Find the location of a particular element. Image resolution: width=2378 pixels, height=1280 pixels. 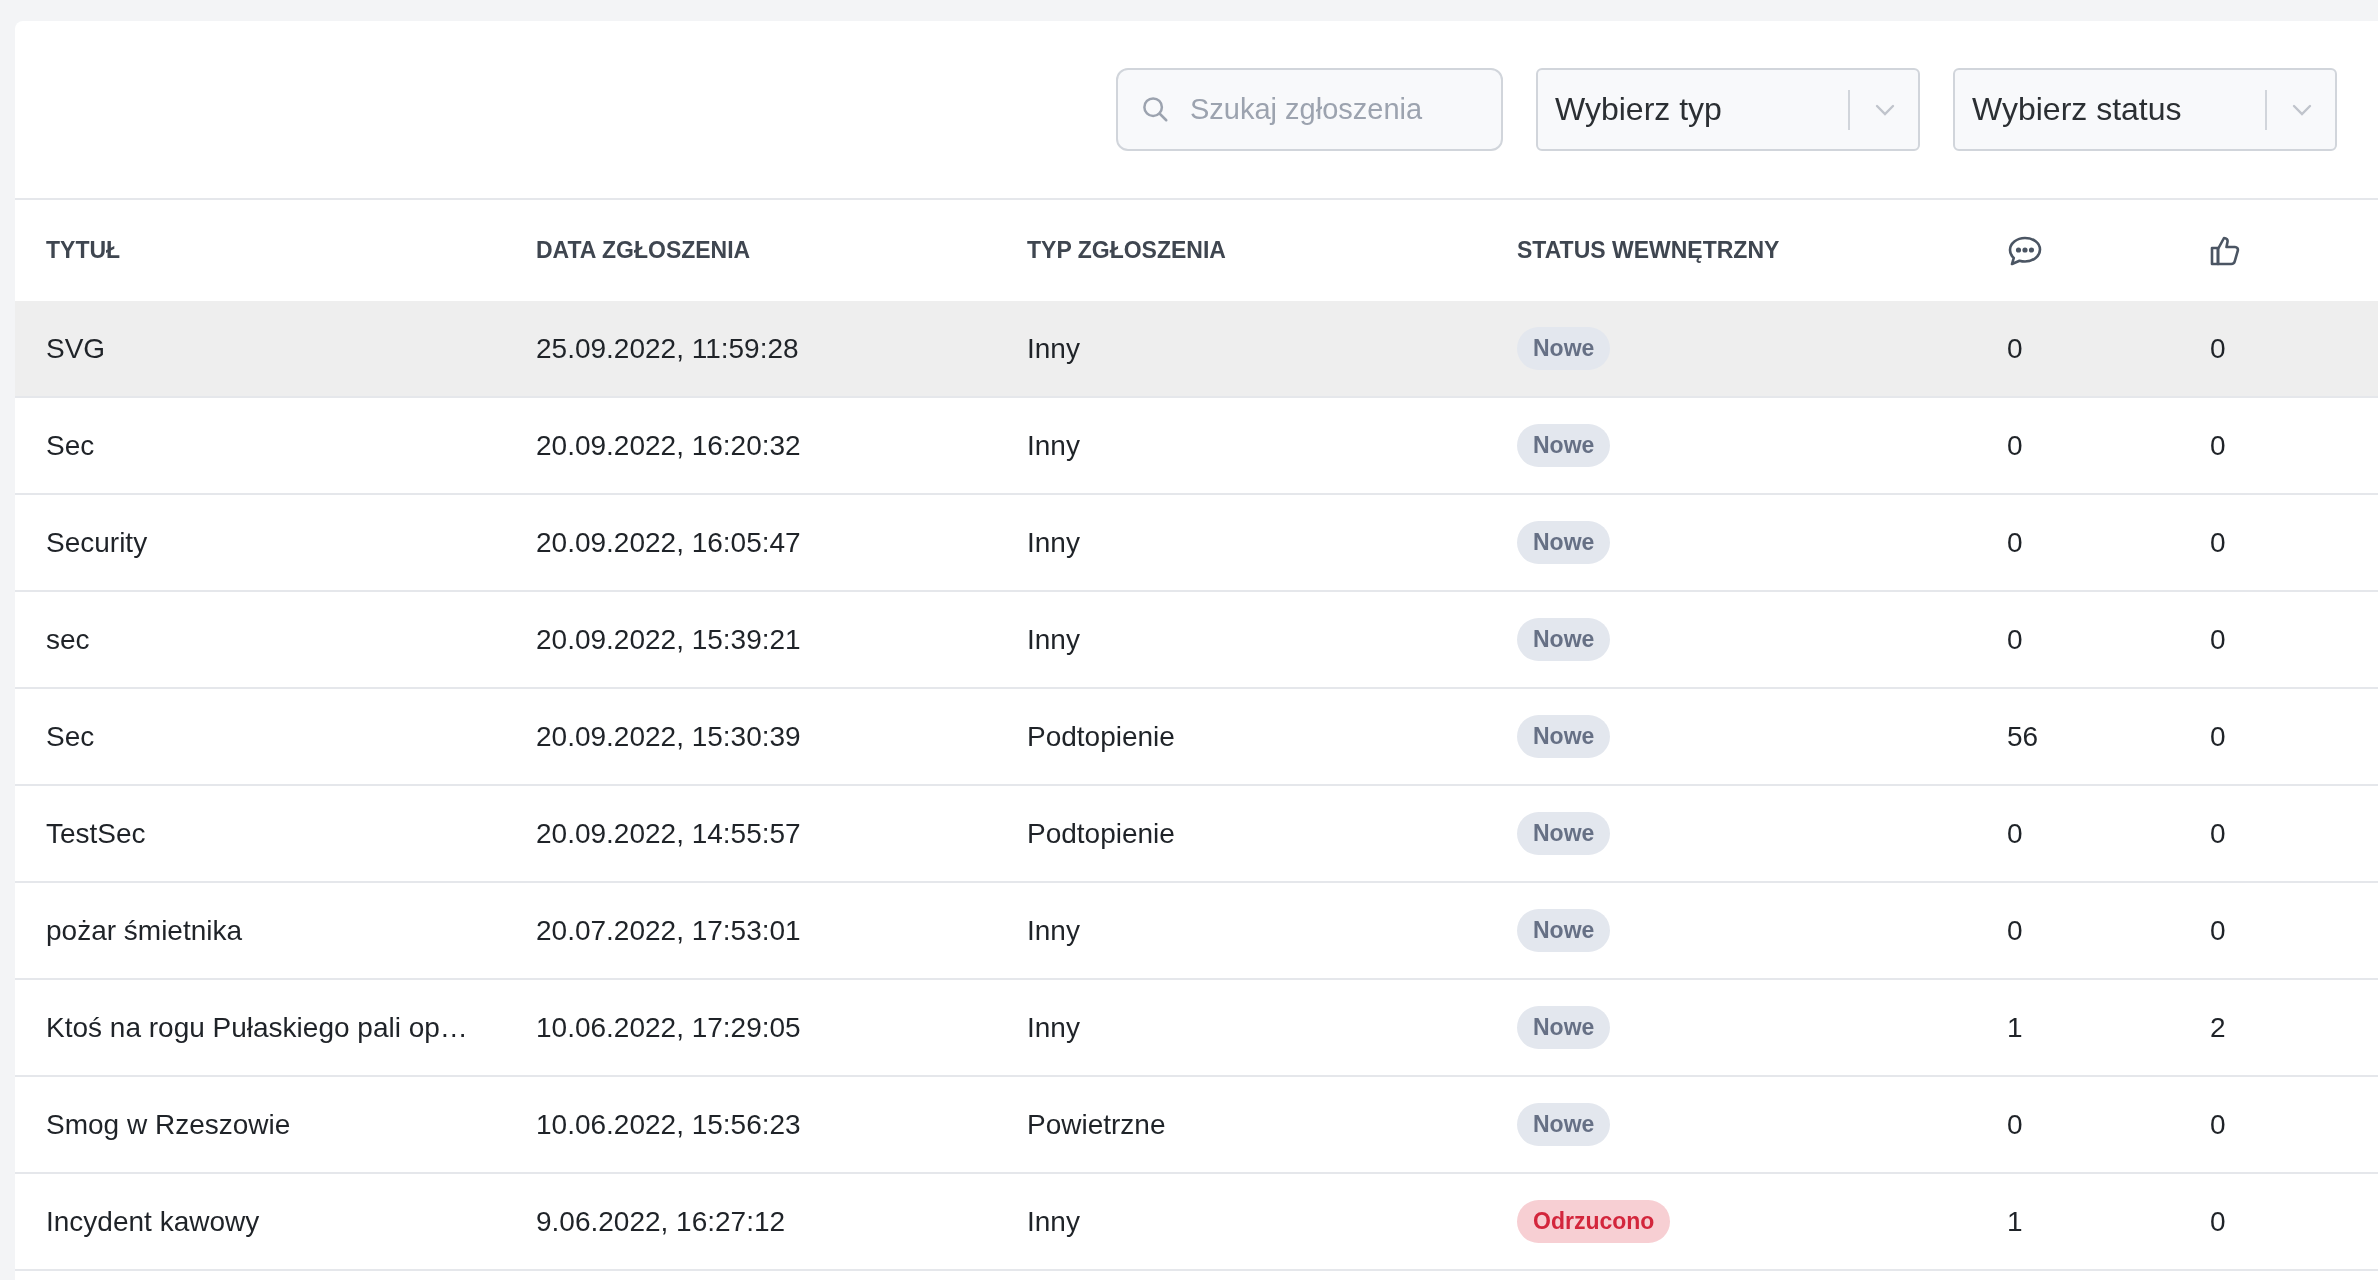

comment-count: 56 is located at coordinates (2023, 736).